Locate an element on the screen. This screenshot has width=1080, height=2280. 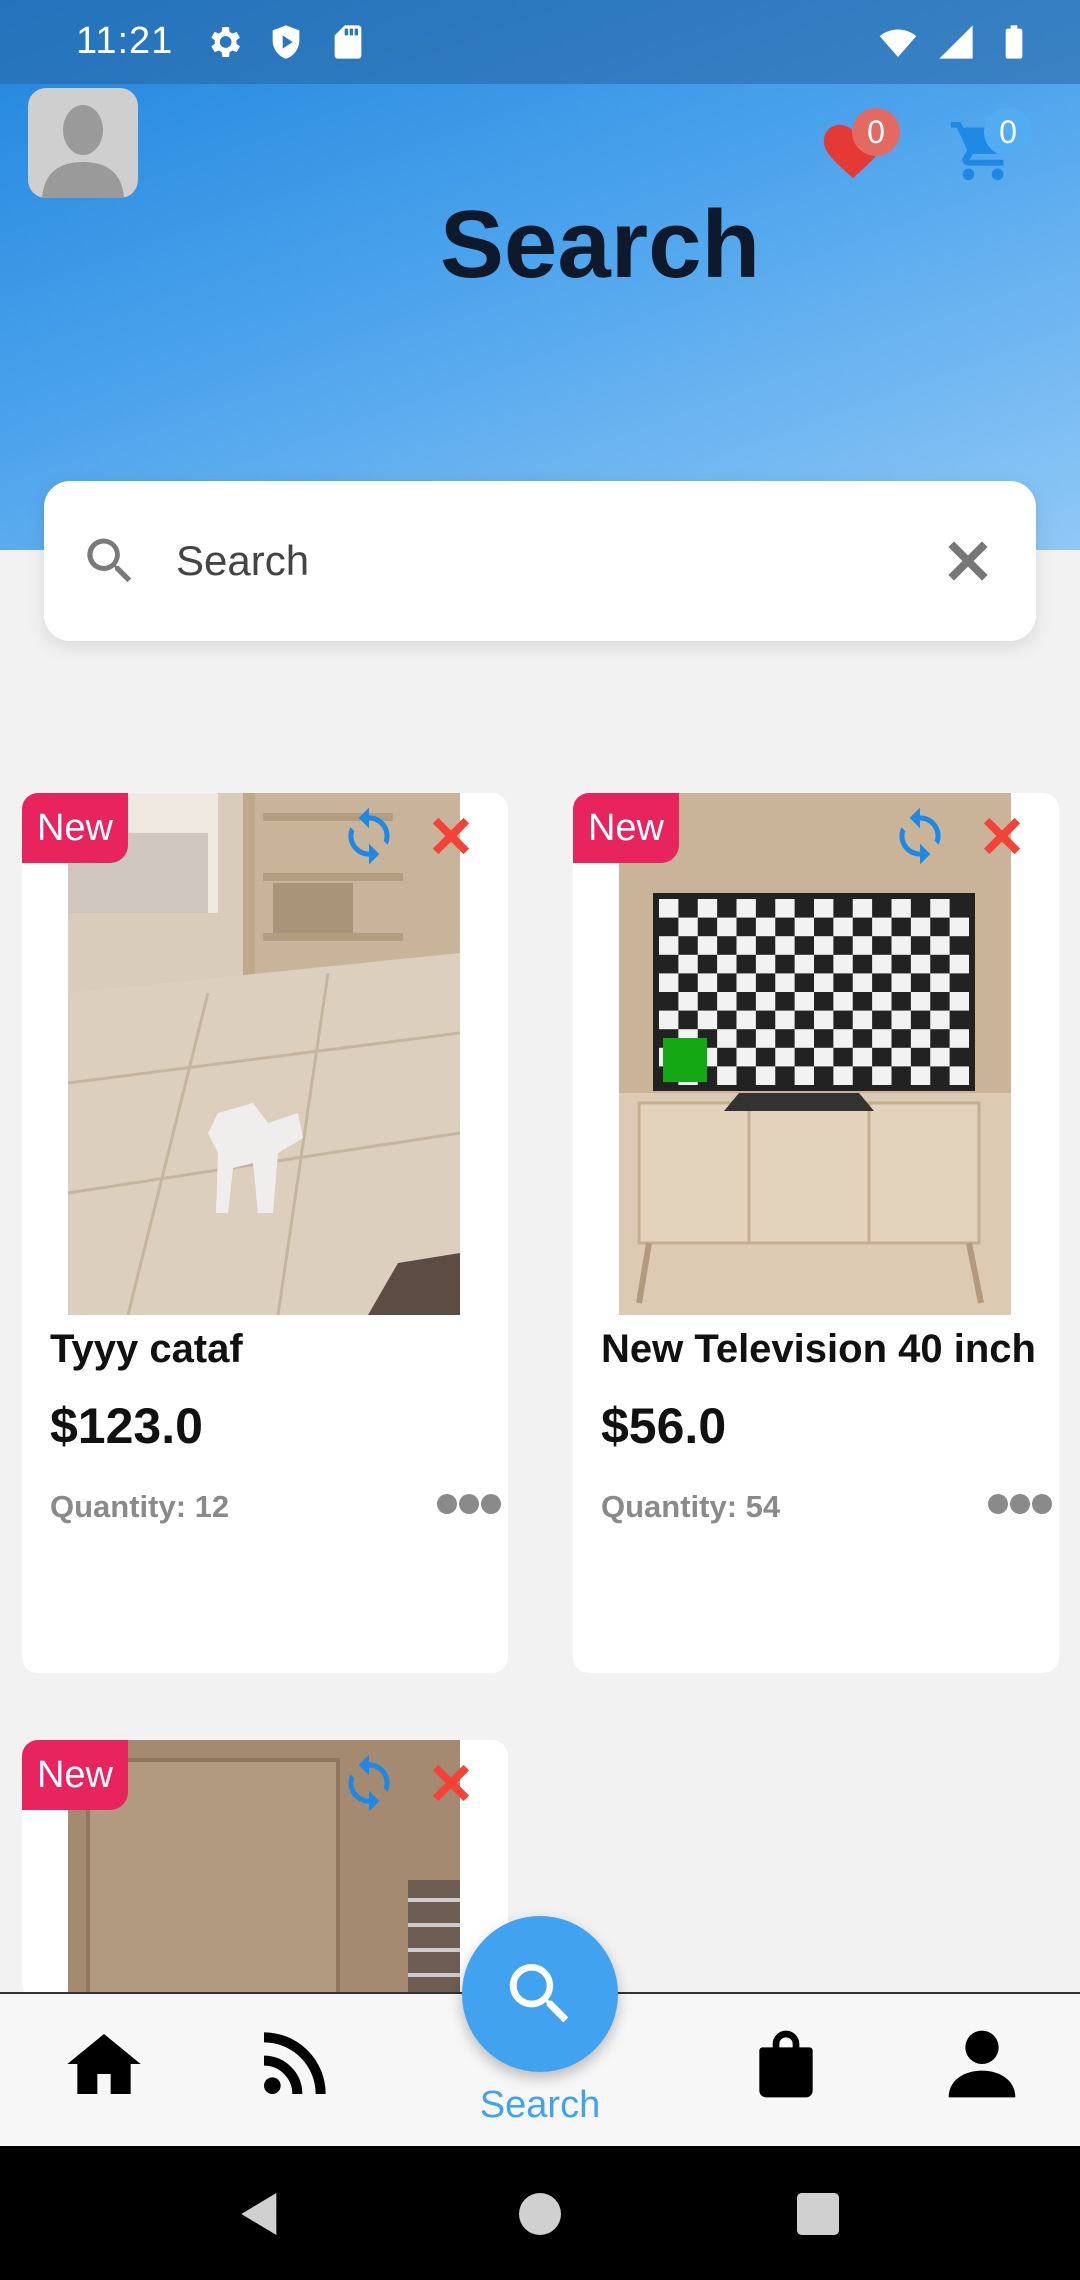
product-name: New Television 40 inch is located at coordinates (818, 1349).